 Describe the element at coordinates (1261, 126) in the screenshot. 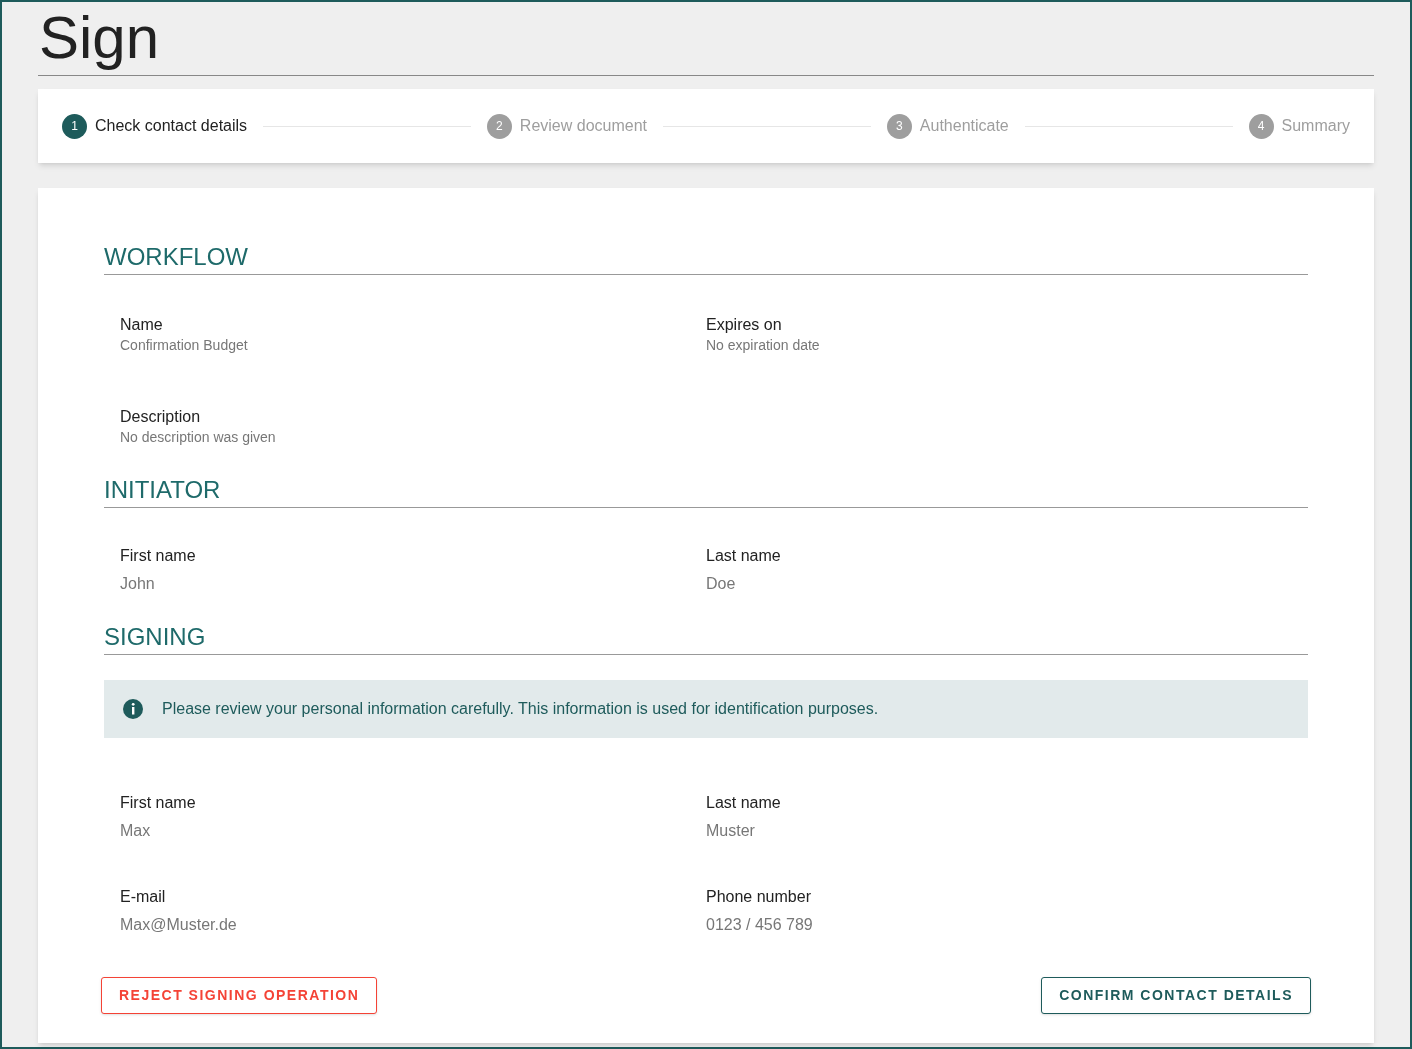

I see `step-number: 4` at that location.